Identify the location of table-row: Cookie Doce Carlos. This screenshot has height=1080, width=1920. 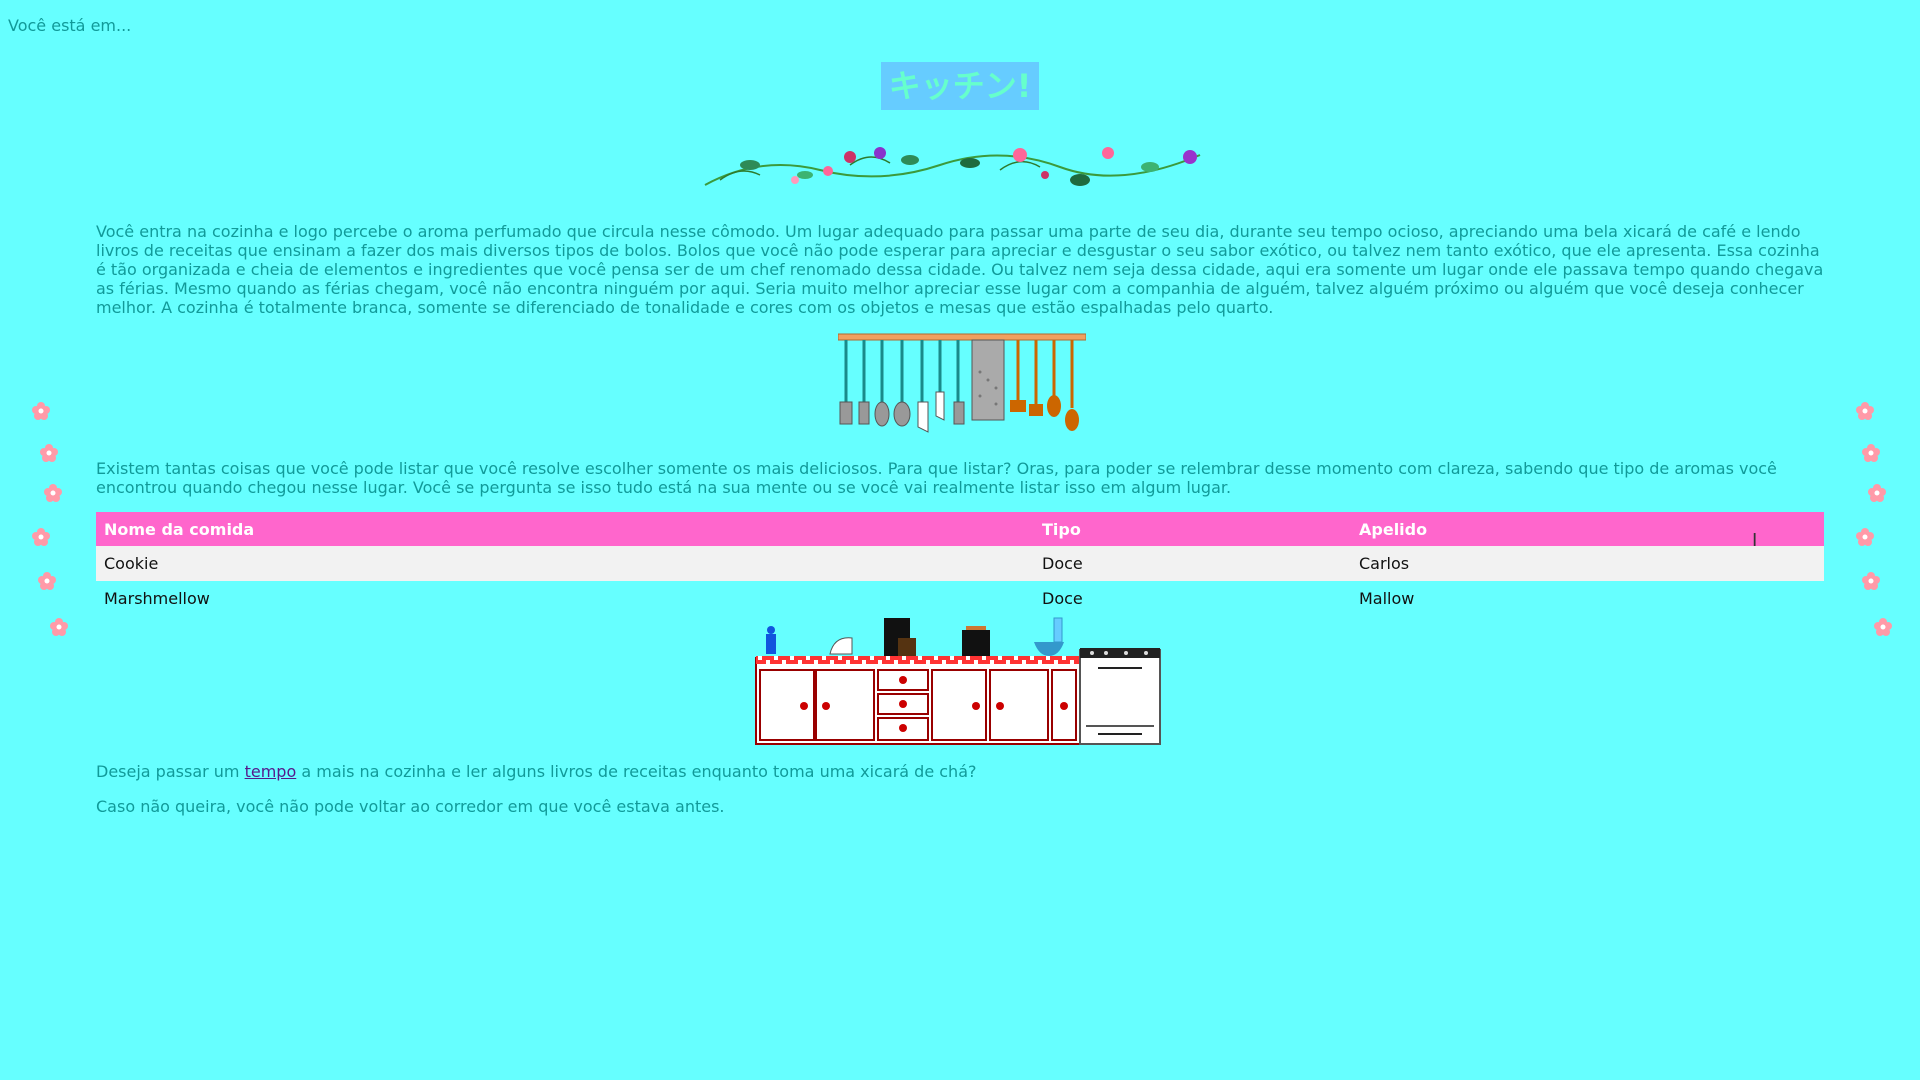
(960, 563).